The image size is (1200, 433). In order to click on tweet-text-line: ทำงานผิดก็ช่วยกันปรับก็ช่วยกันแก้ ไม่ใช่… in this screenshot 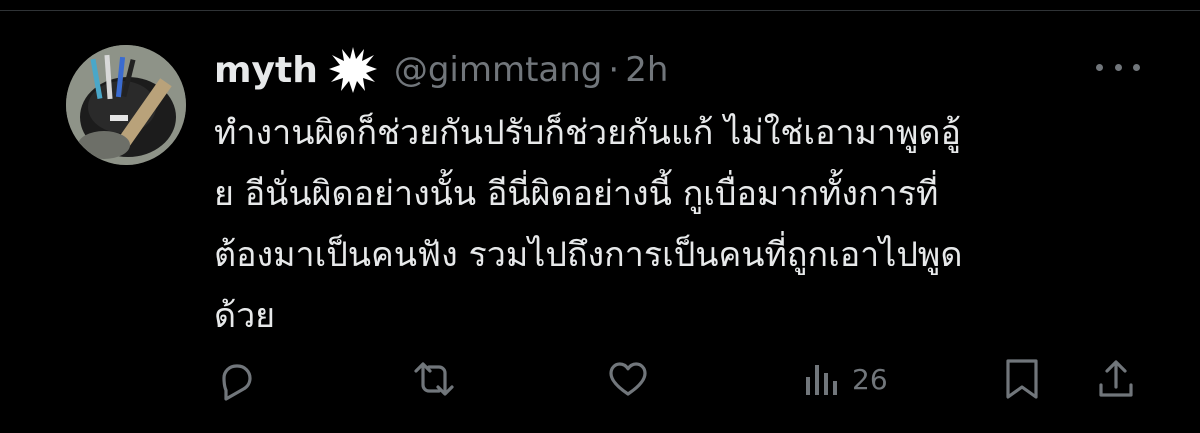, I will do `click(587, 133)`.